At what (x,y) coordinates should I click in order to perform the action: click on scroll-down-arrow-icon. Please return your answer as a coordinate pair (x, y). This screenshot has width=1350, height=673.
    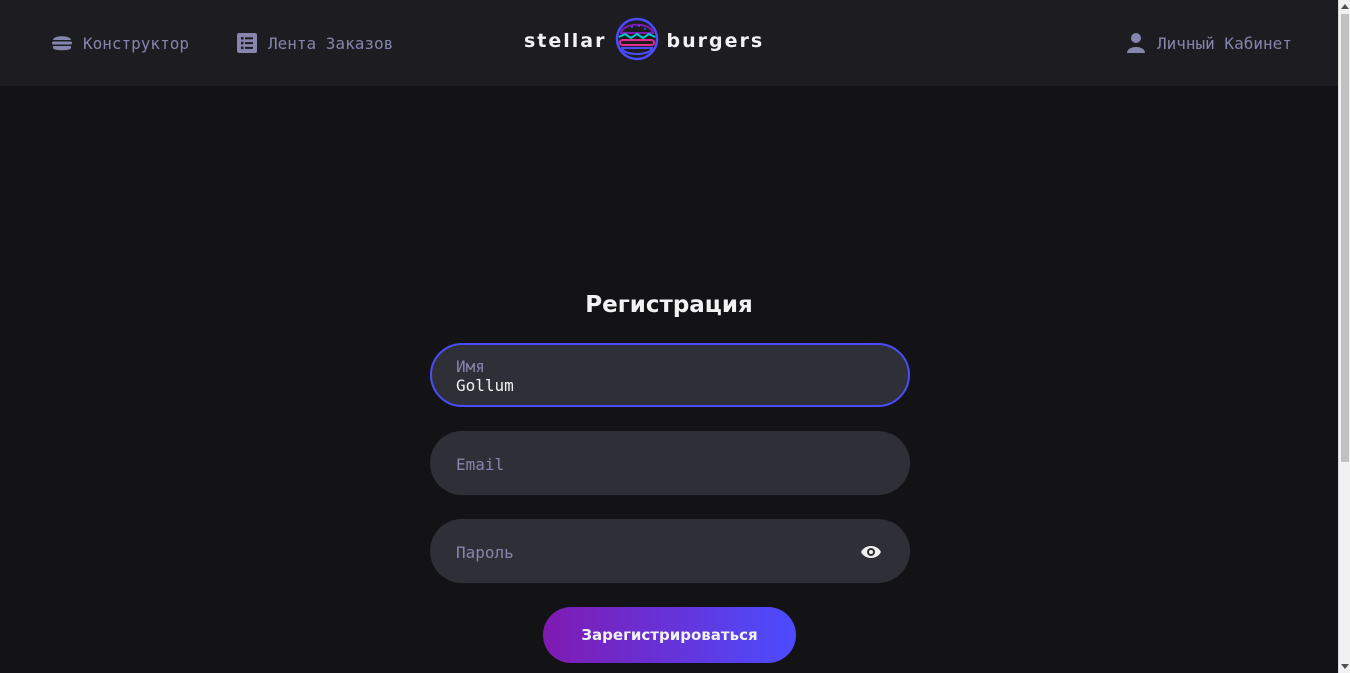
    Looking at the image, I should click on (1344, 667).